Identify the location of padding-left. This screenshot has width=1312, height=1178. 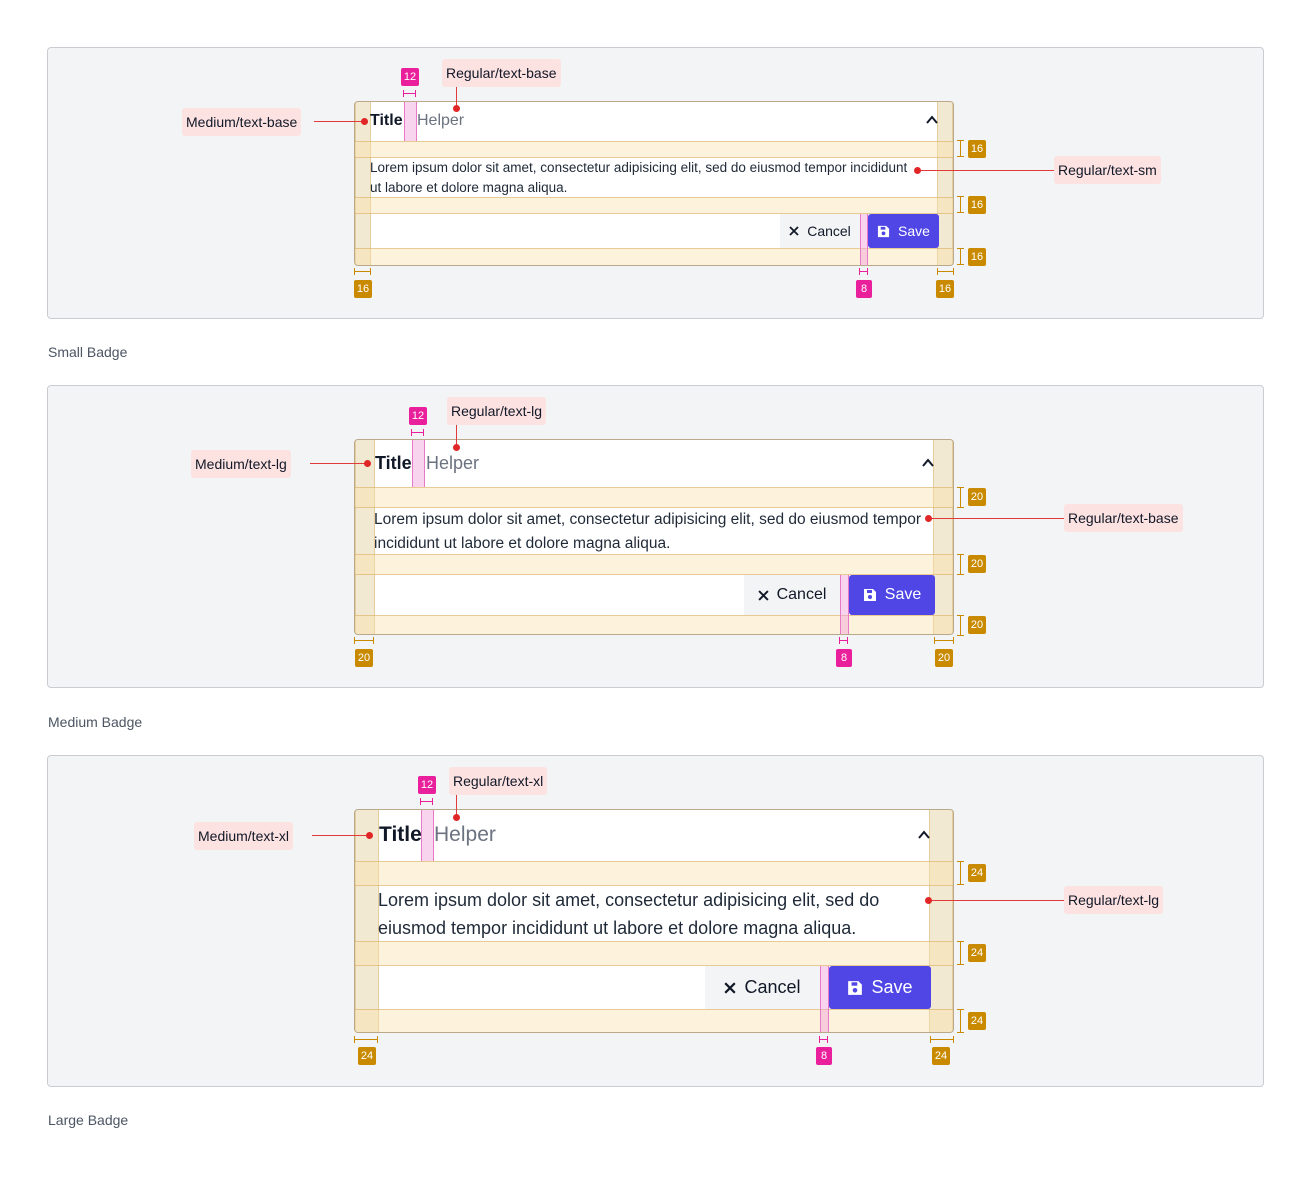
(365, 537).